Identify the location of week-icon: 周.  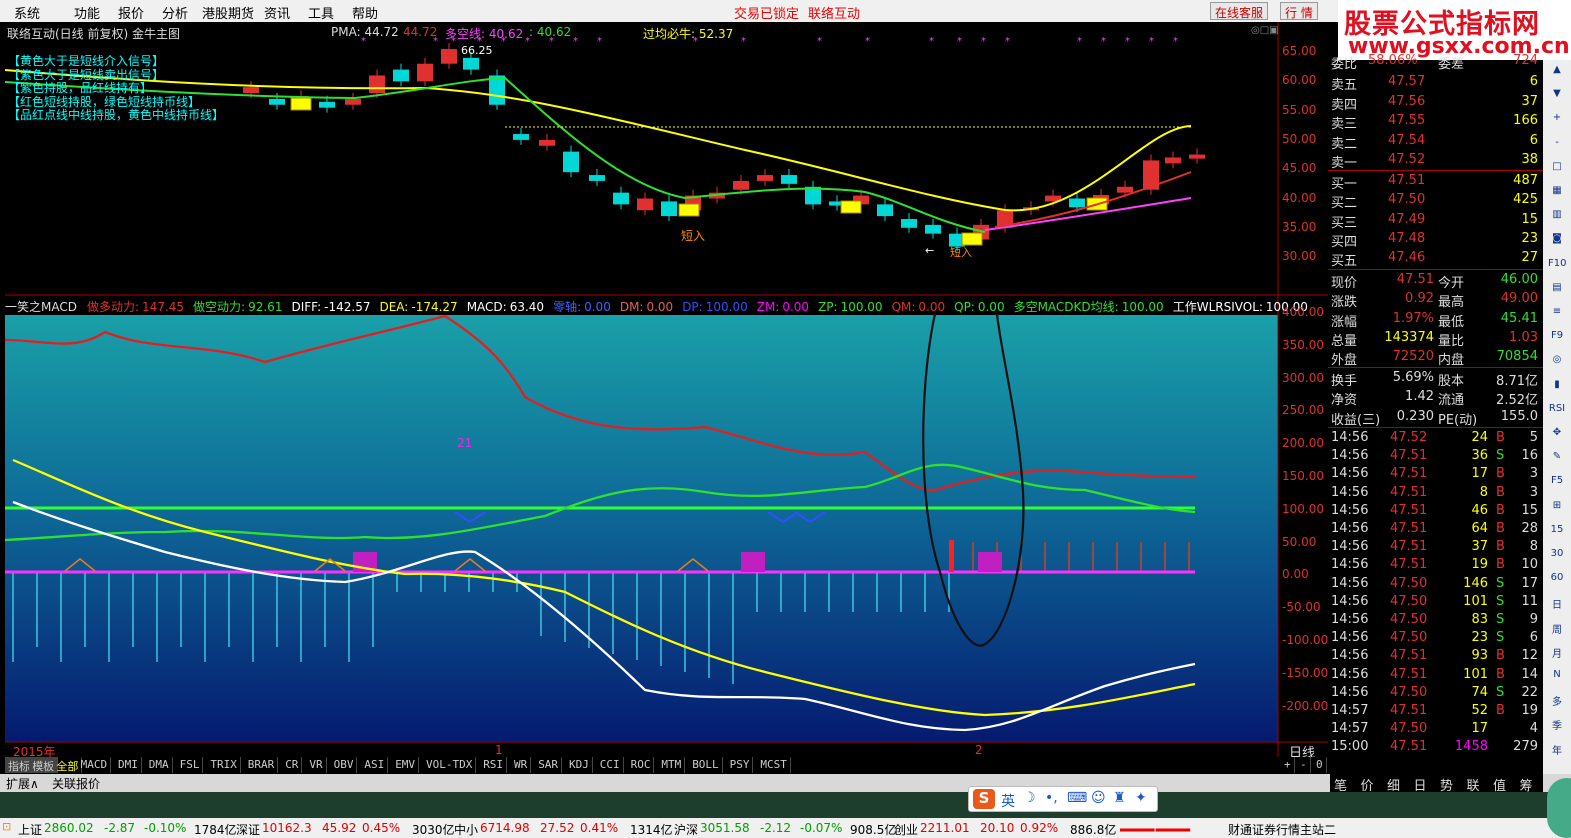
(1557, 629).